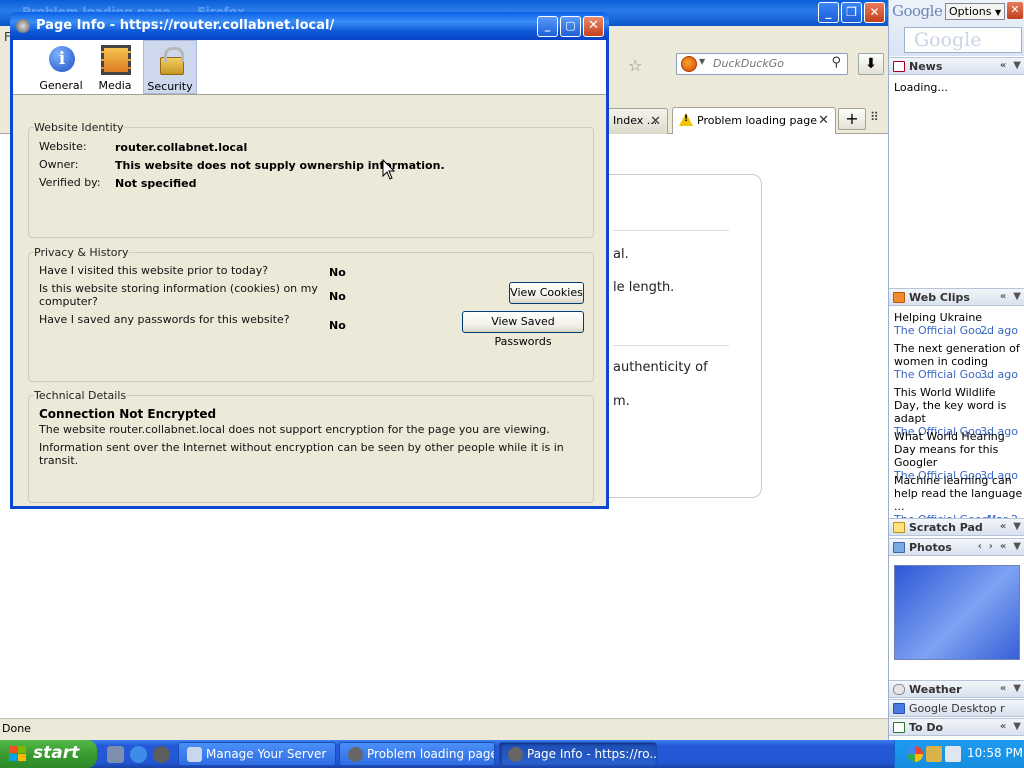 The width and height of the screenshot is (1024, 768). What do you see at coordinates (593, 26) in the screenshot?
I see `dialog-close-button: ✕` at bounding box center [593, 26].